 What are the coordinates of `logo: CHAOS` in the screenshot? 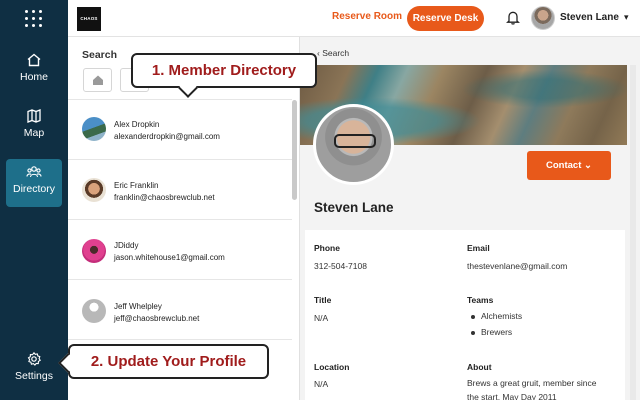 It's located at (89, 19).